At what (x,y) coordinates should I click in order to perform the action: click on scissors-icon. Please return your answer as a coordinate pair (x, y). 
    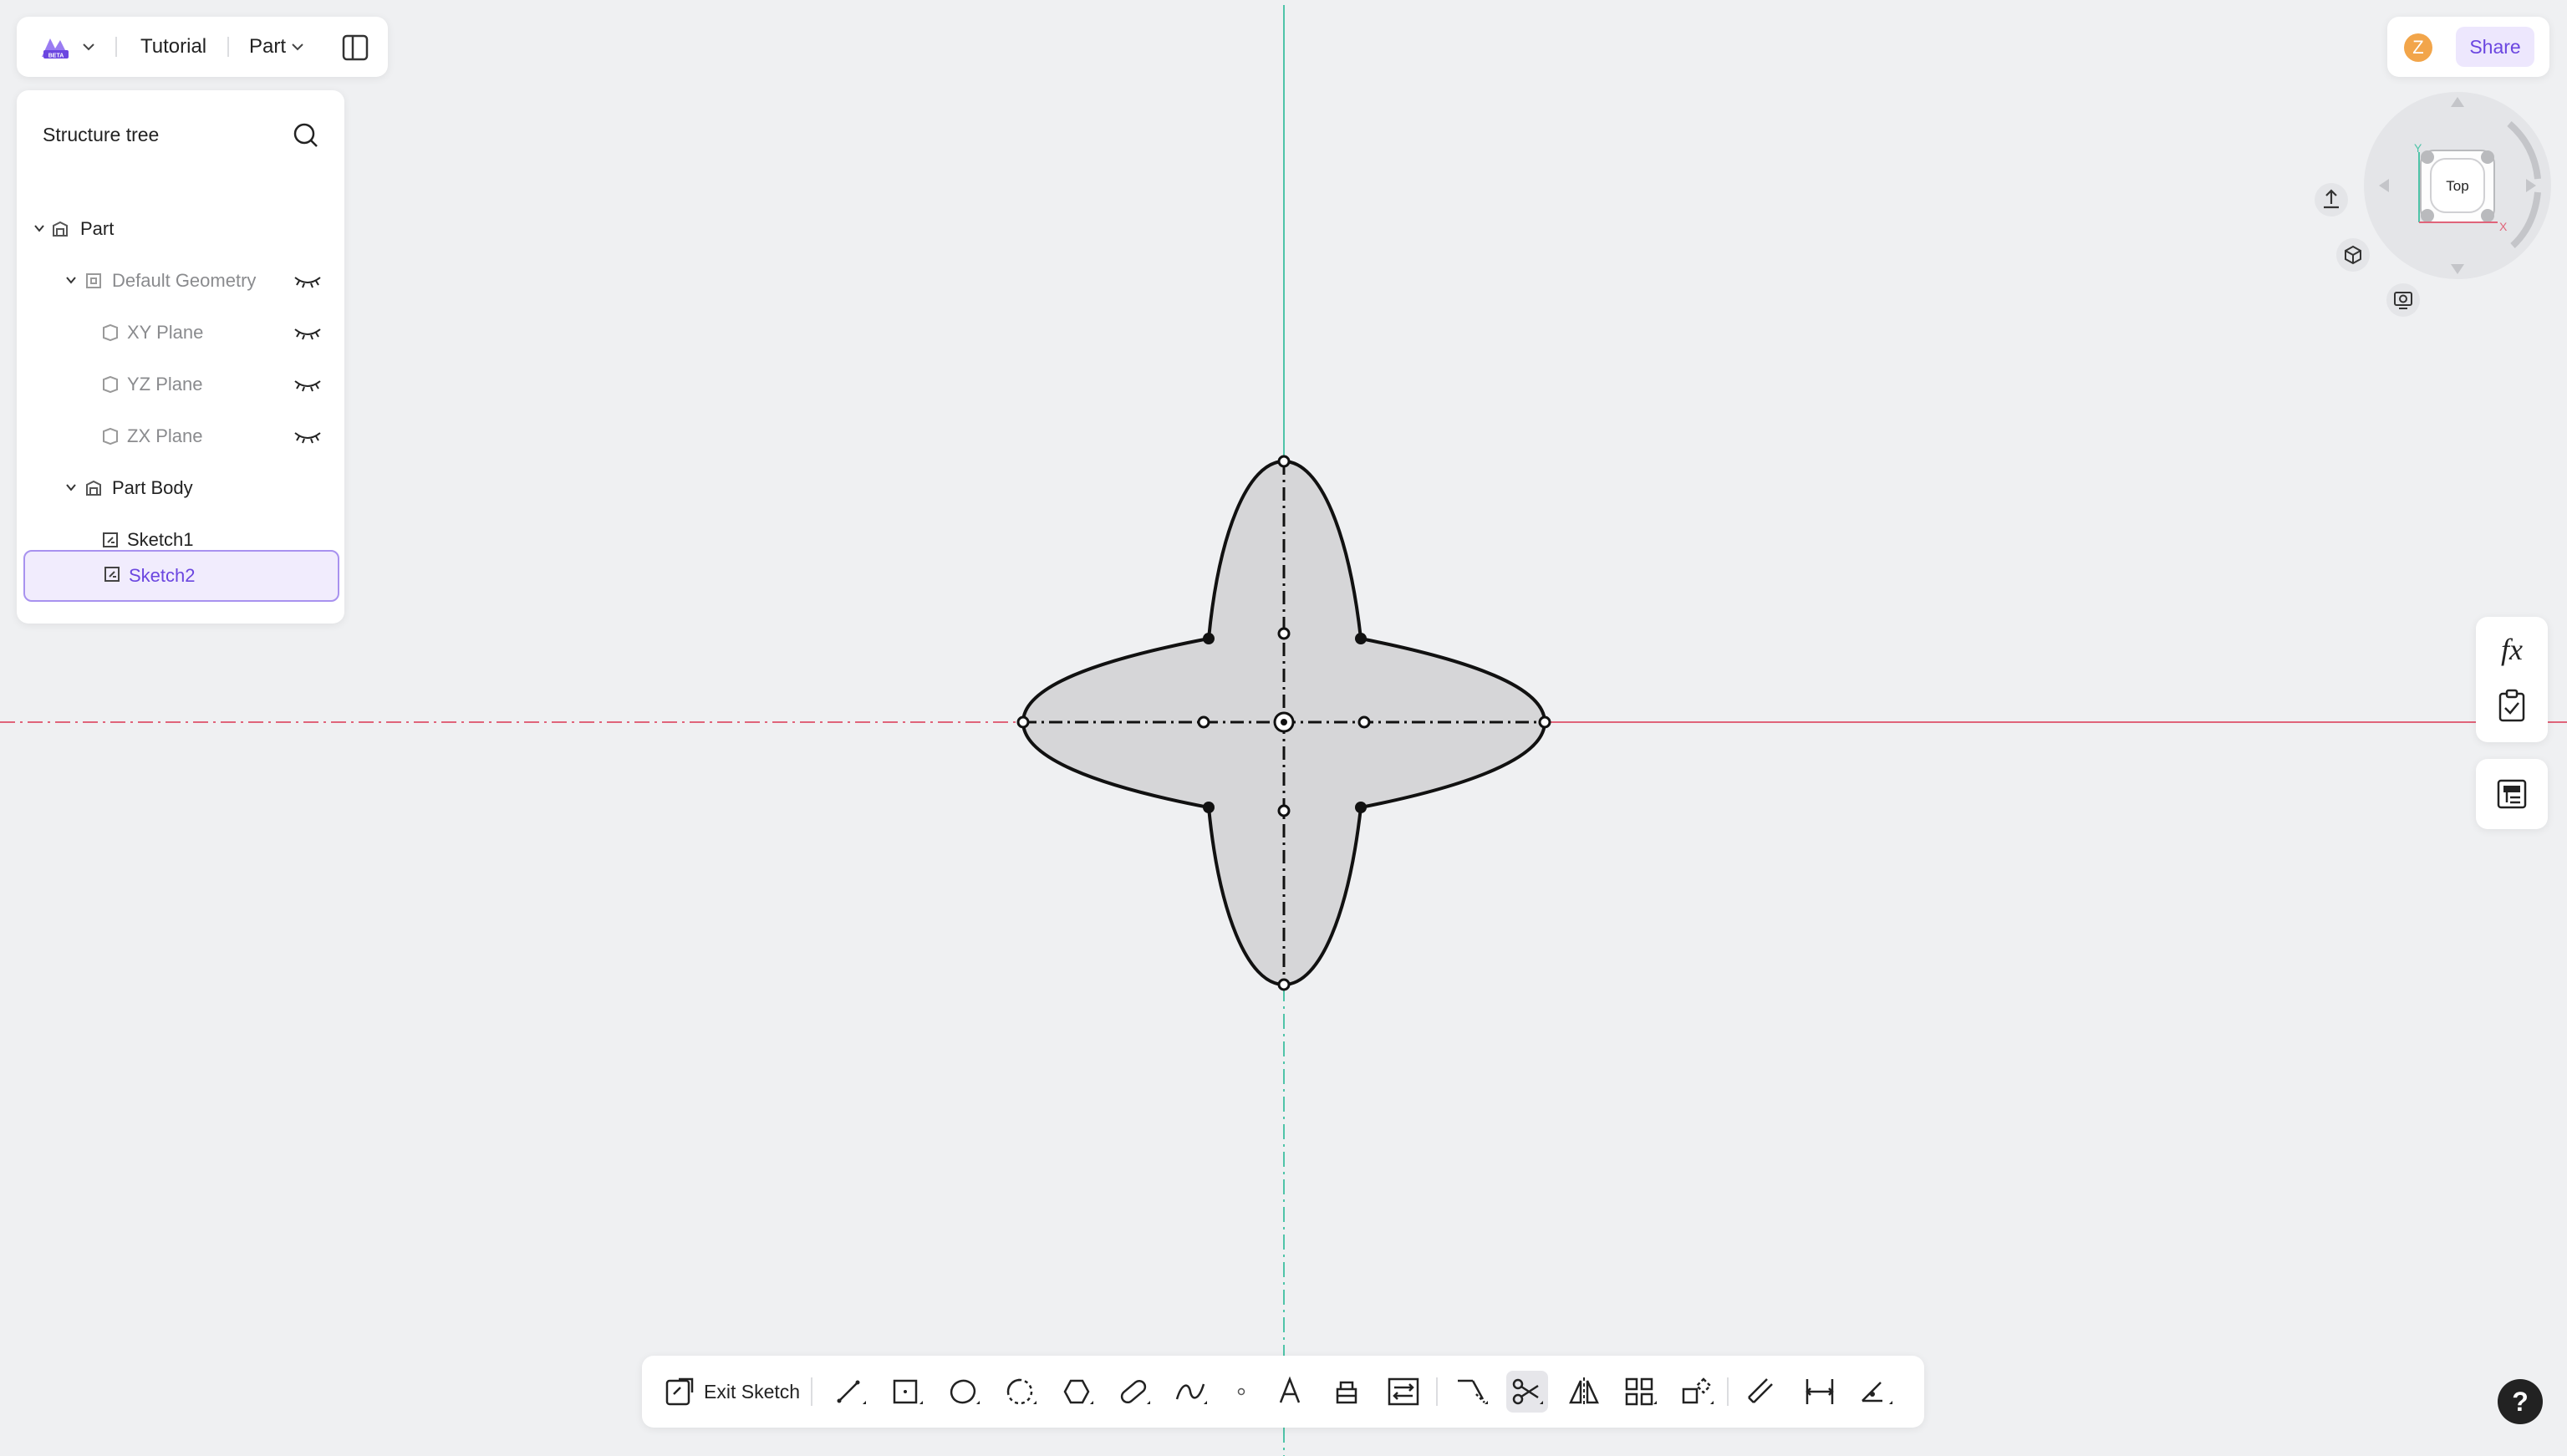
    Looking at the image, I should click on (1527, 1391).